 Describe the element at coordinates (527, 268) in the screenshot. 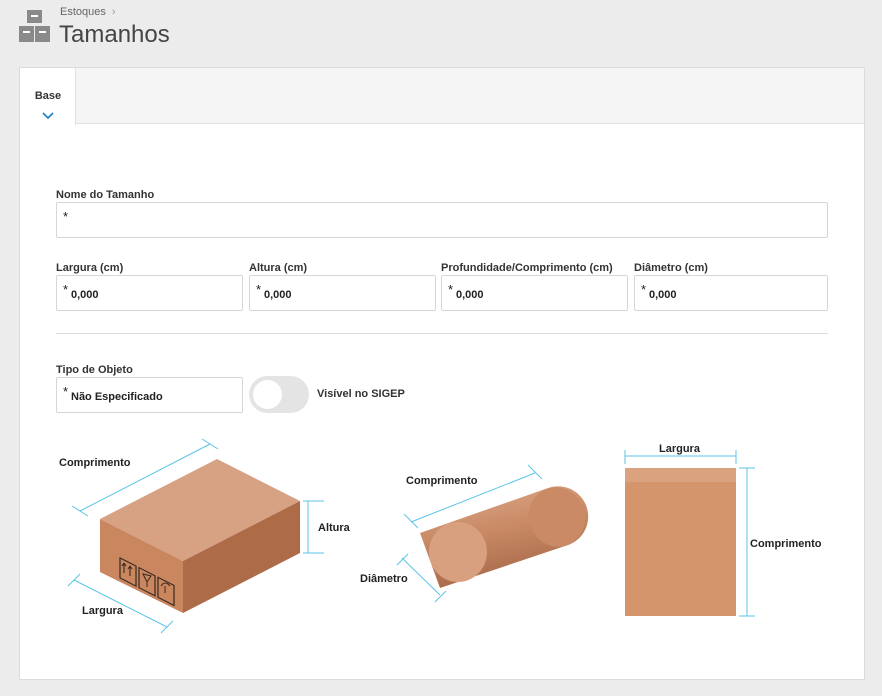

I see `depth-label: Profundidade/Comprimento (cm)` at that location.